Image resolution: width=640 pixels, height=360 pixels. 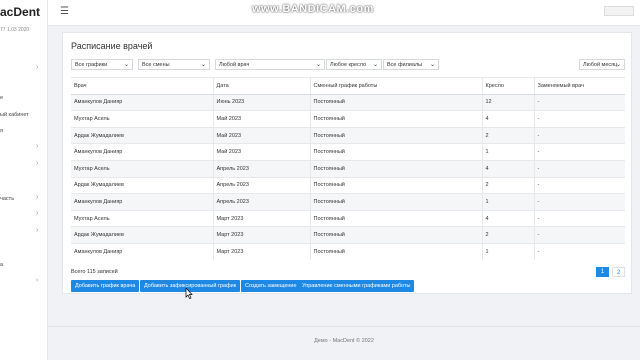 I want to click on column-header-date: Дата, so click(x=261, y=86).